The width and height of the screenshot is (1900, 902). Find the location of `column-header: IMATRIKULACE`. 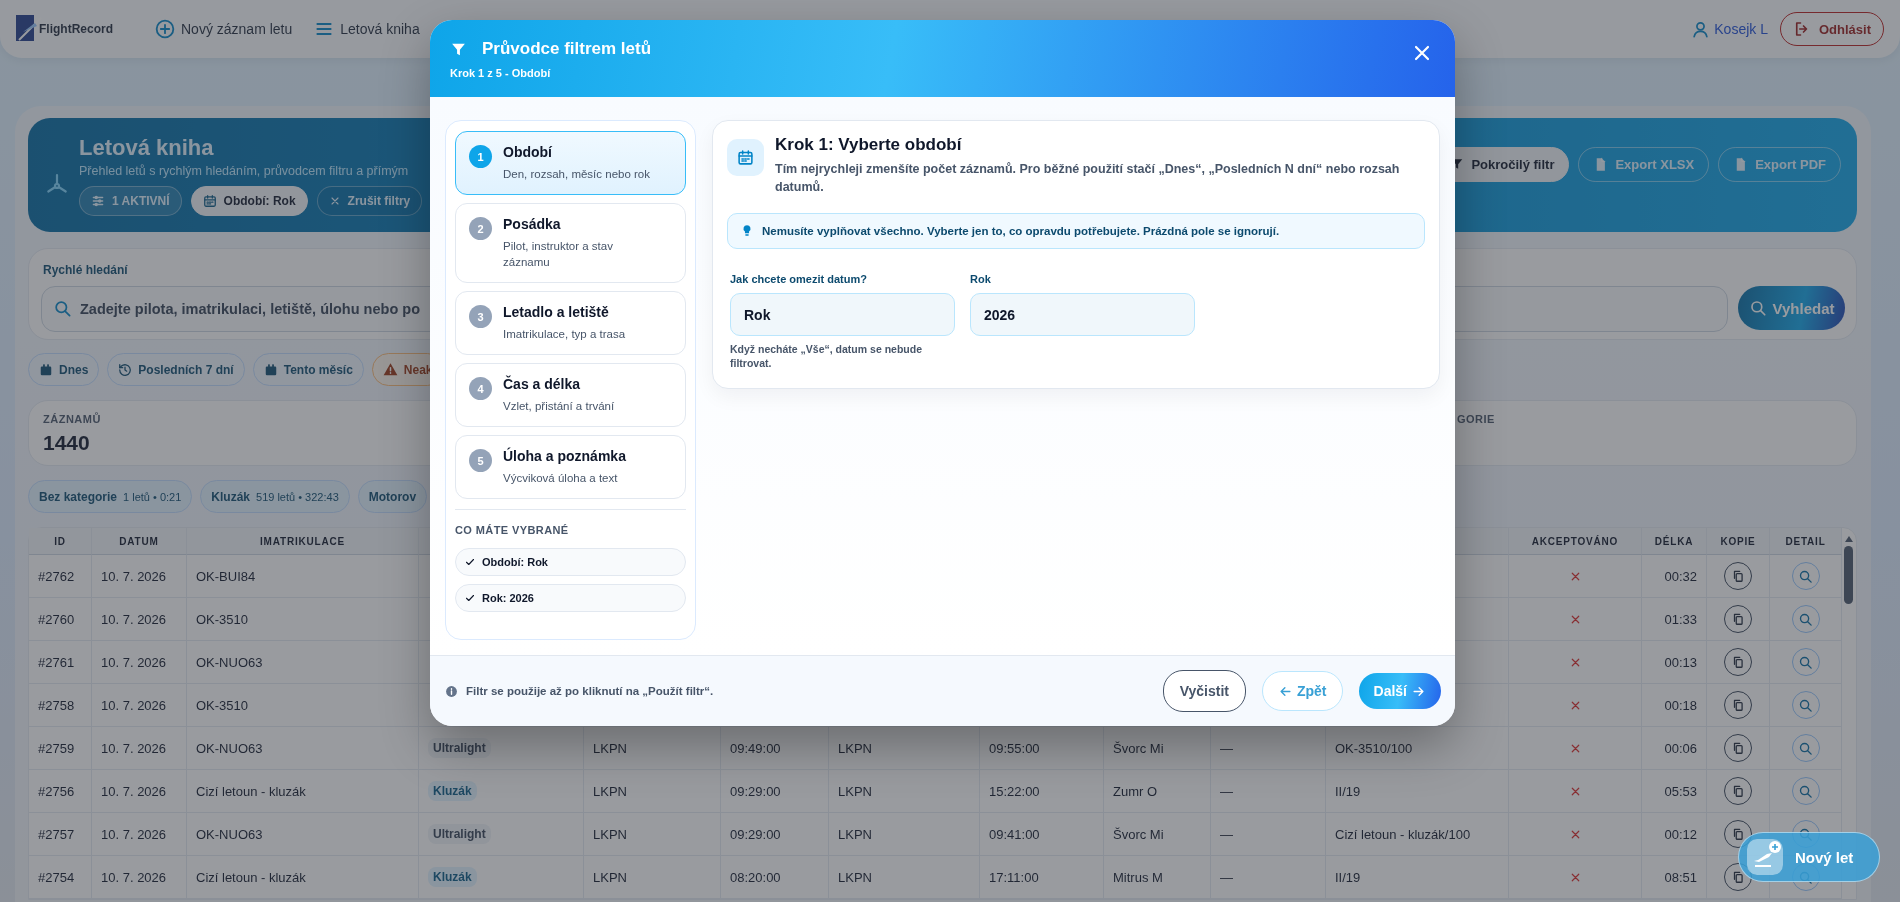

column-header: IMATRIKULACE is located at coordinates (303, 541).